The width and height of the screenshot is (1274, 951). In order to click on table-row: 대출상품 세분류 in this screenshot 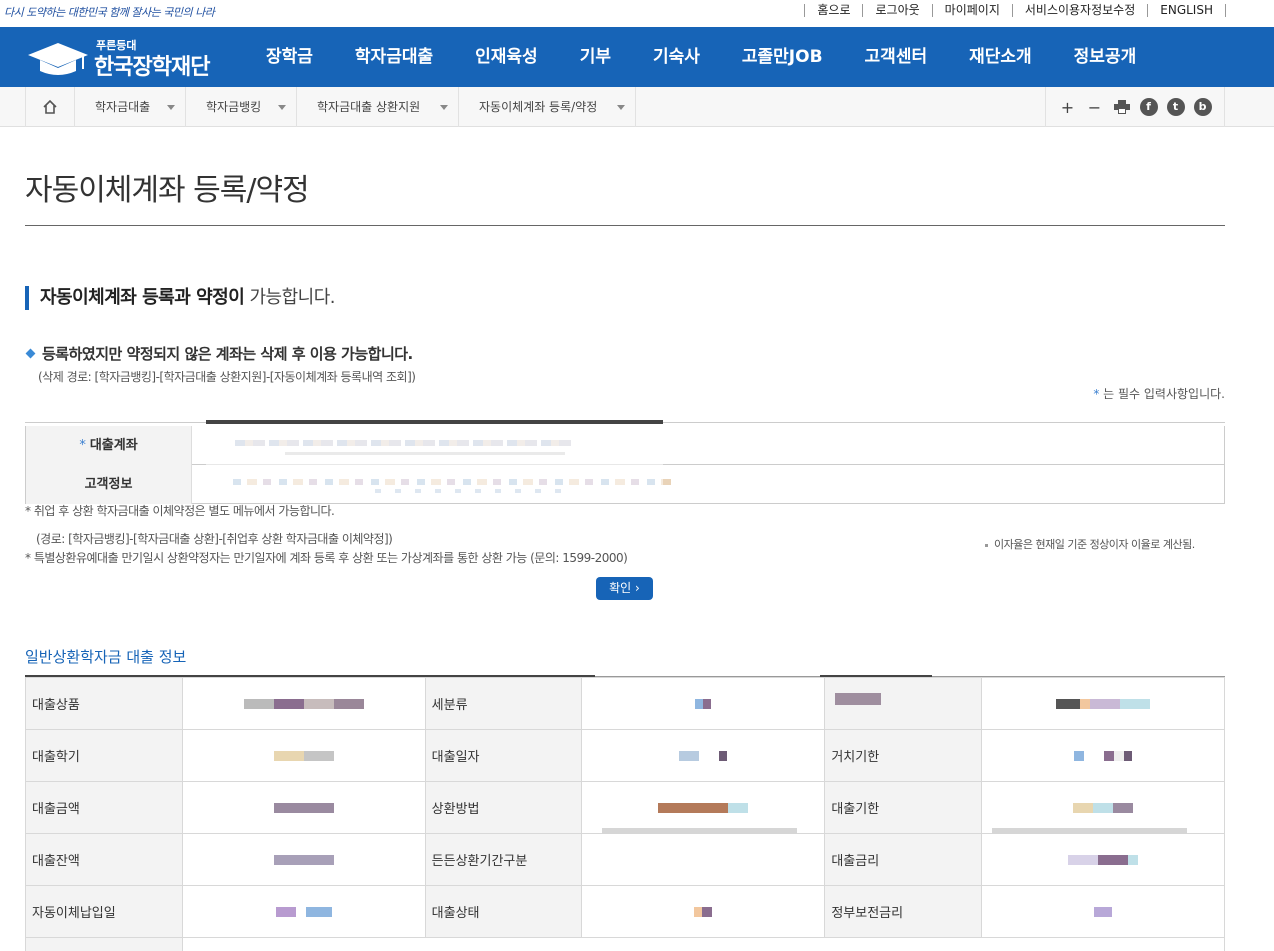, I will do `click(625, 703)`.